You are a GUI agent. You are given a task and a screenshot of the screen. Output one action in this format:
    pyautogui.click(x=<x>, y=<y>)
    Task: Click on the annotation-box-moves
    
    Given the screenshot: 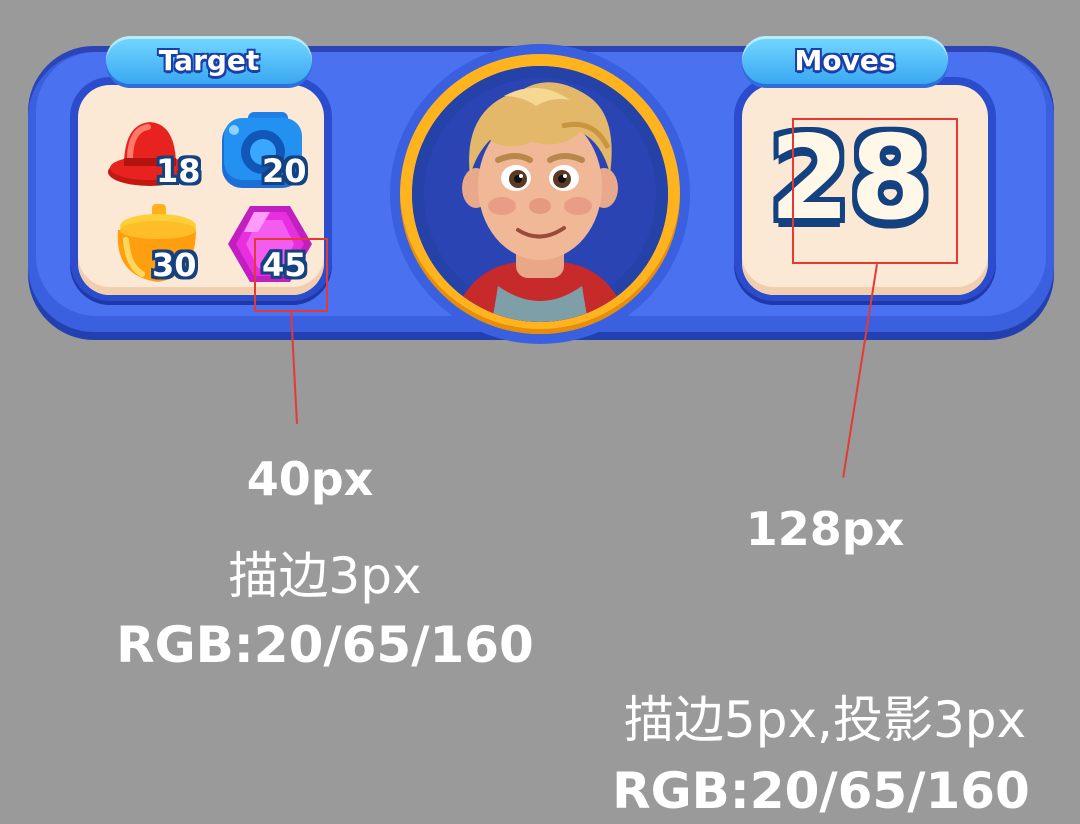 What is the action you would take?
    pyautogui.click(x=875, y=191)
    